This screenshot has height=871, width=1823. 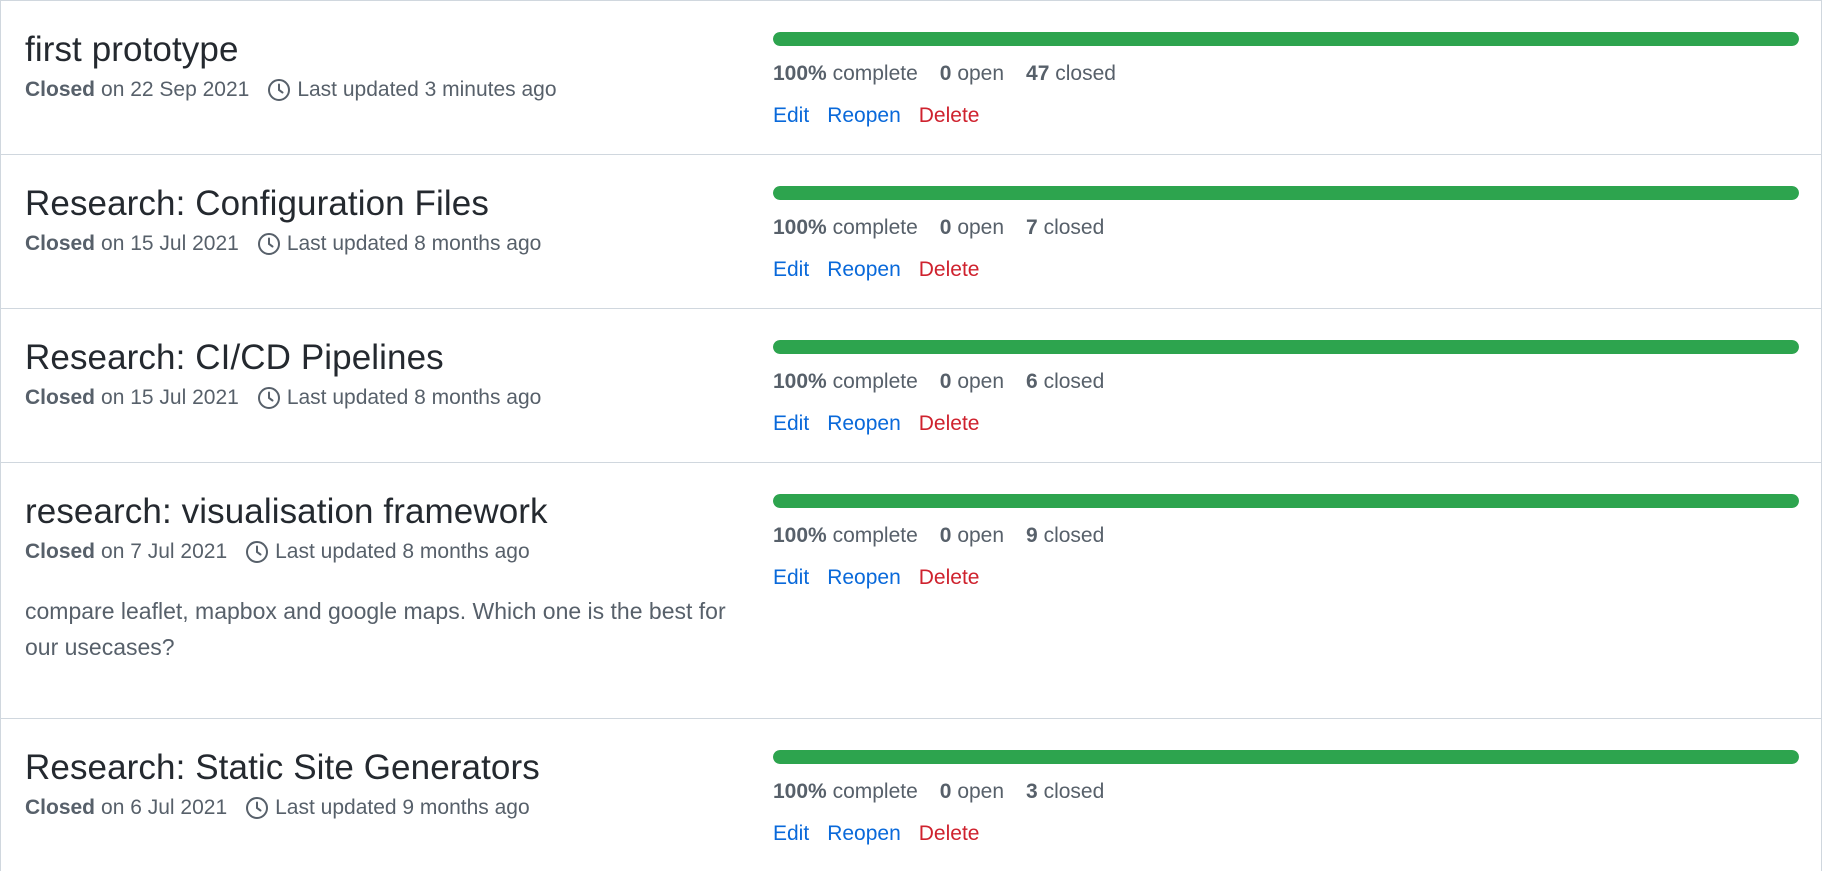 I want to click on milestone-title: Research: CI/CD Pipelines, so click(x=375, y=358).